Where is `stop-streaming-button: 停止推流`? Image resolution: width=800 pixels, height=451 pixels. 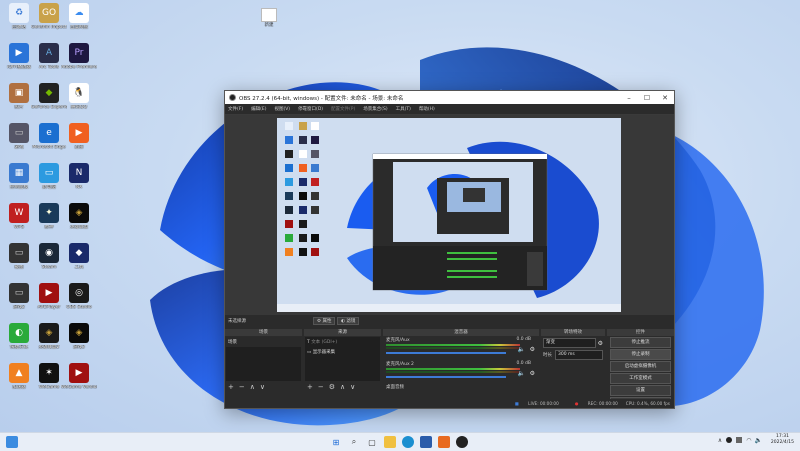
stop-streaming-button: 停止推流 is located at coordinates (640, 342).